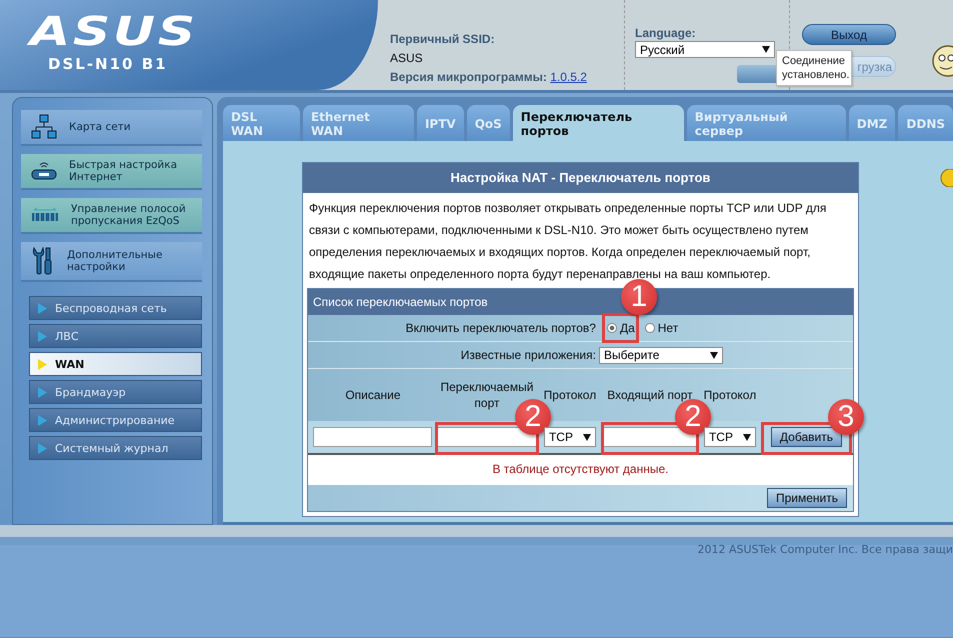 The image size is (953, 638). What do you see at coordinates (500, 328) in the screenshot?
I see `enable-label: Включить переключатель портов?` at bounding box center [500, 328].